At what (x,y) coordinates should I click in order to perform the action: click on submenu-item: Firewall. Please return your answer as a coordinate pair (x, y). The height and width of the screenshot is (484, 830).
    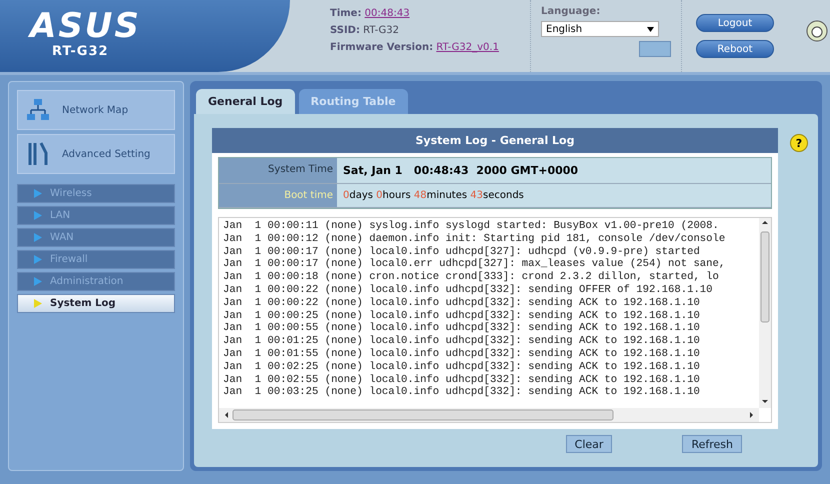
    Looking at the image, I should click on (96, 259).